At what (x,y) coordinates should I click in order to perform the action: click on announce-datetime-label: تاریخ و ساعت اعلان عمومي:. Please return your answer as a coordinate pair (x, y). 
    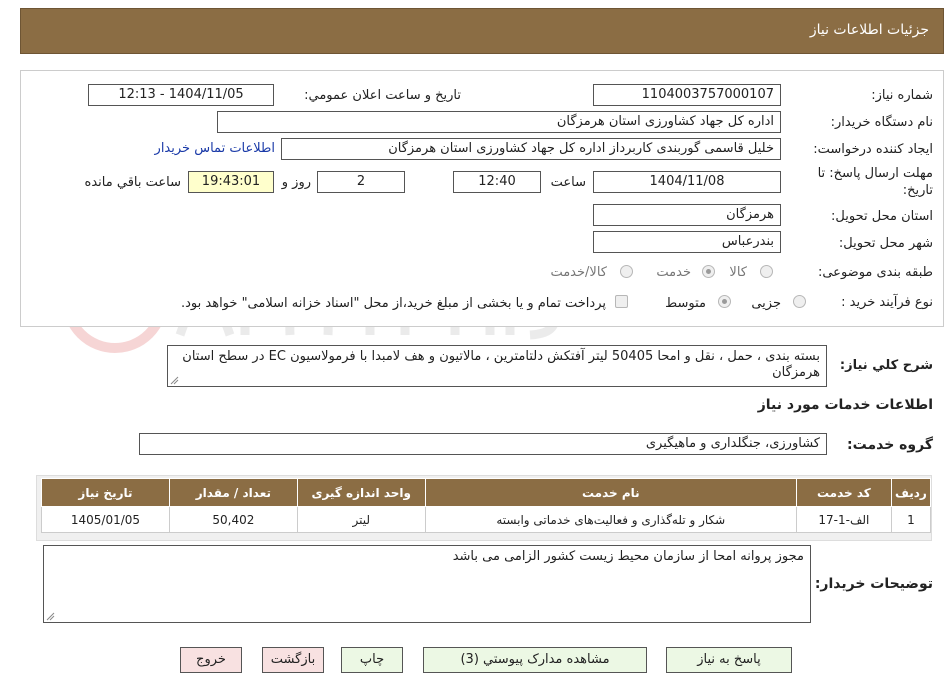
    Looking at the image, I should click on (382, 95).